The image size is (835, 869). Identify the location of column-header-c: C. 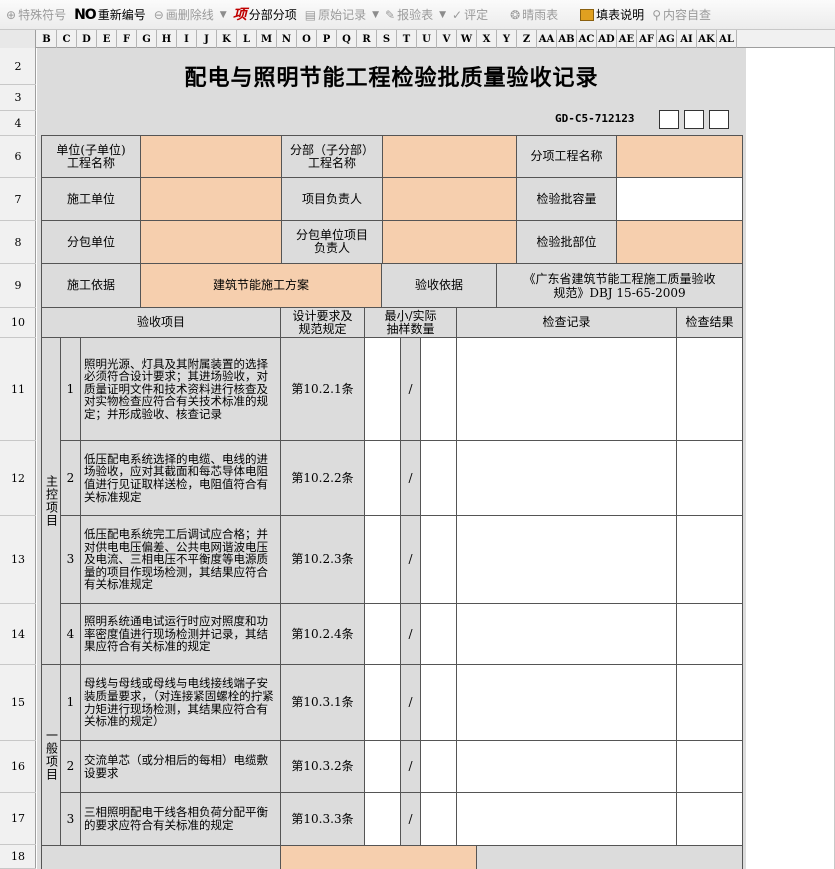
(67, 39).